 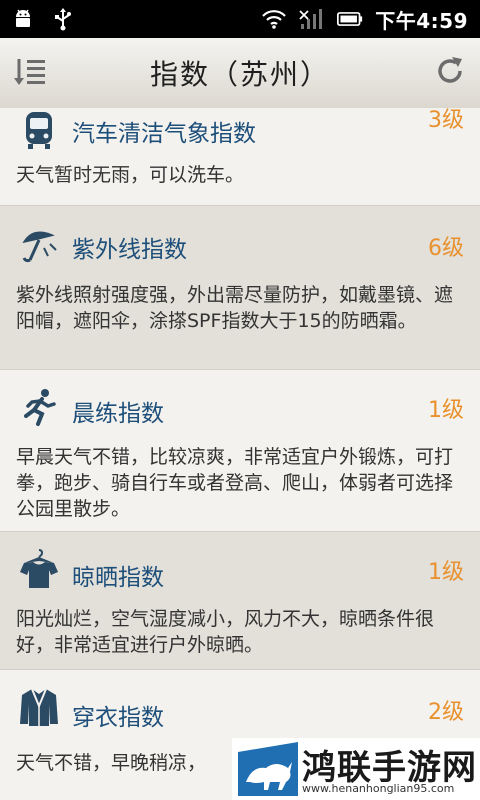 I want to click on watermark-url: www.henanhonglian95.com, so click(x=378, y=788).